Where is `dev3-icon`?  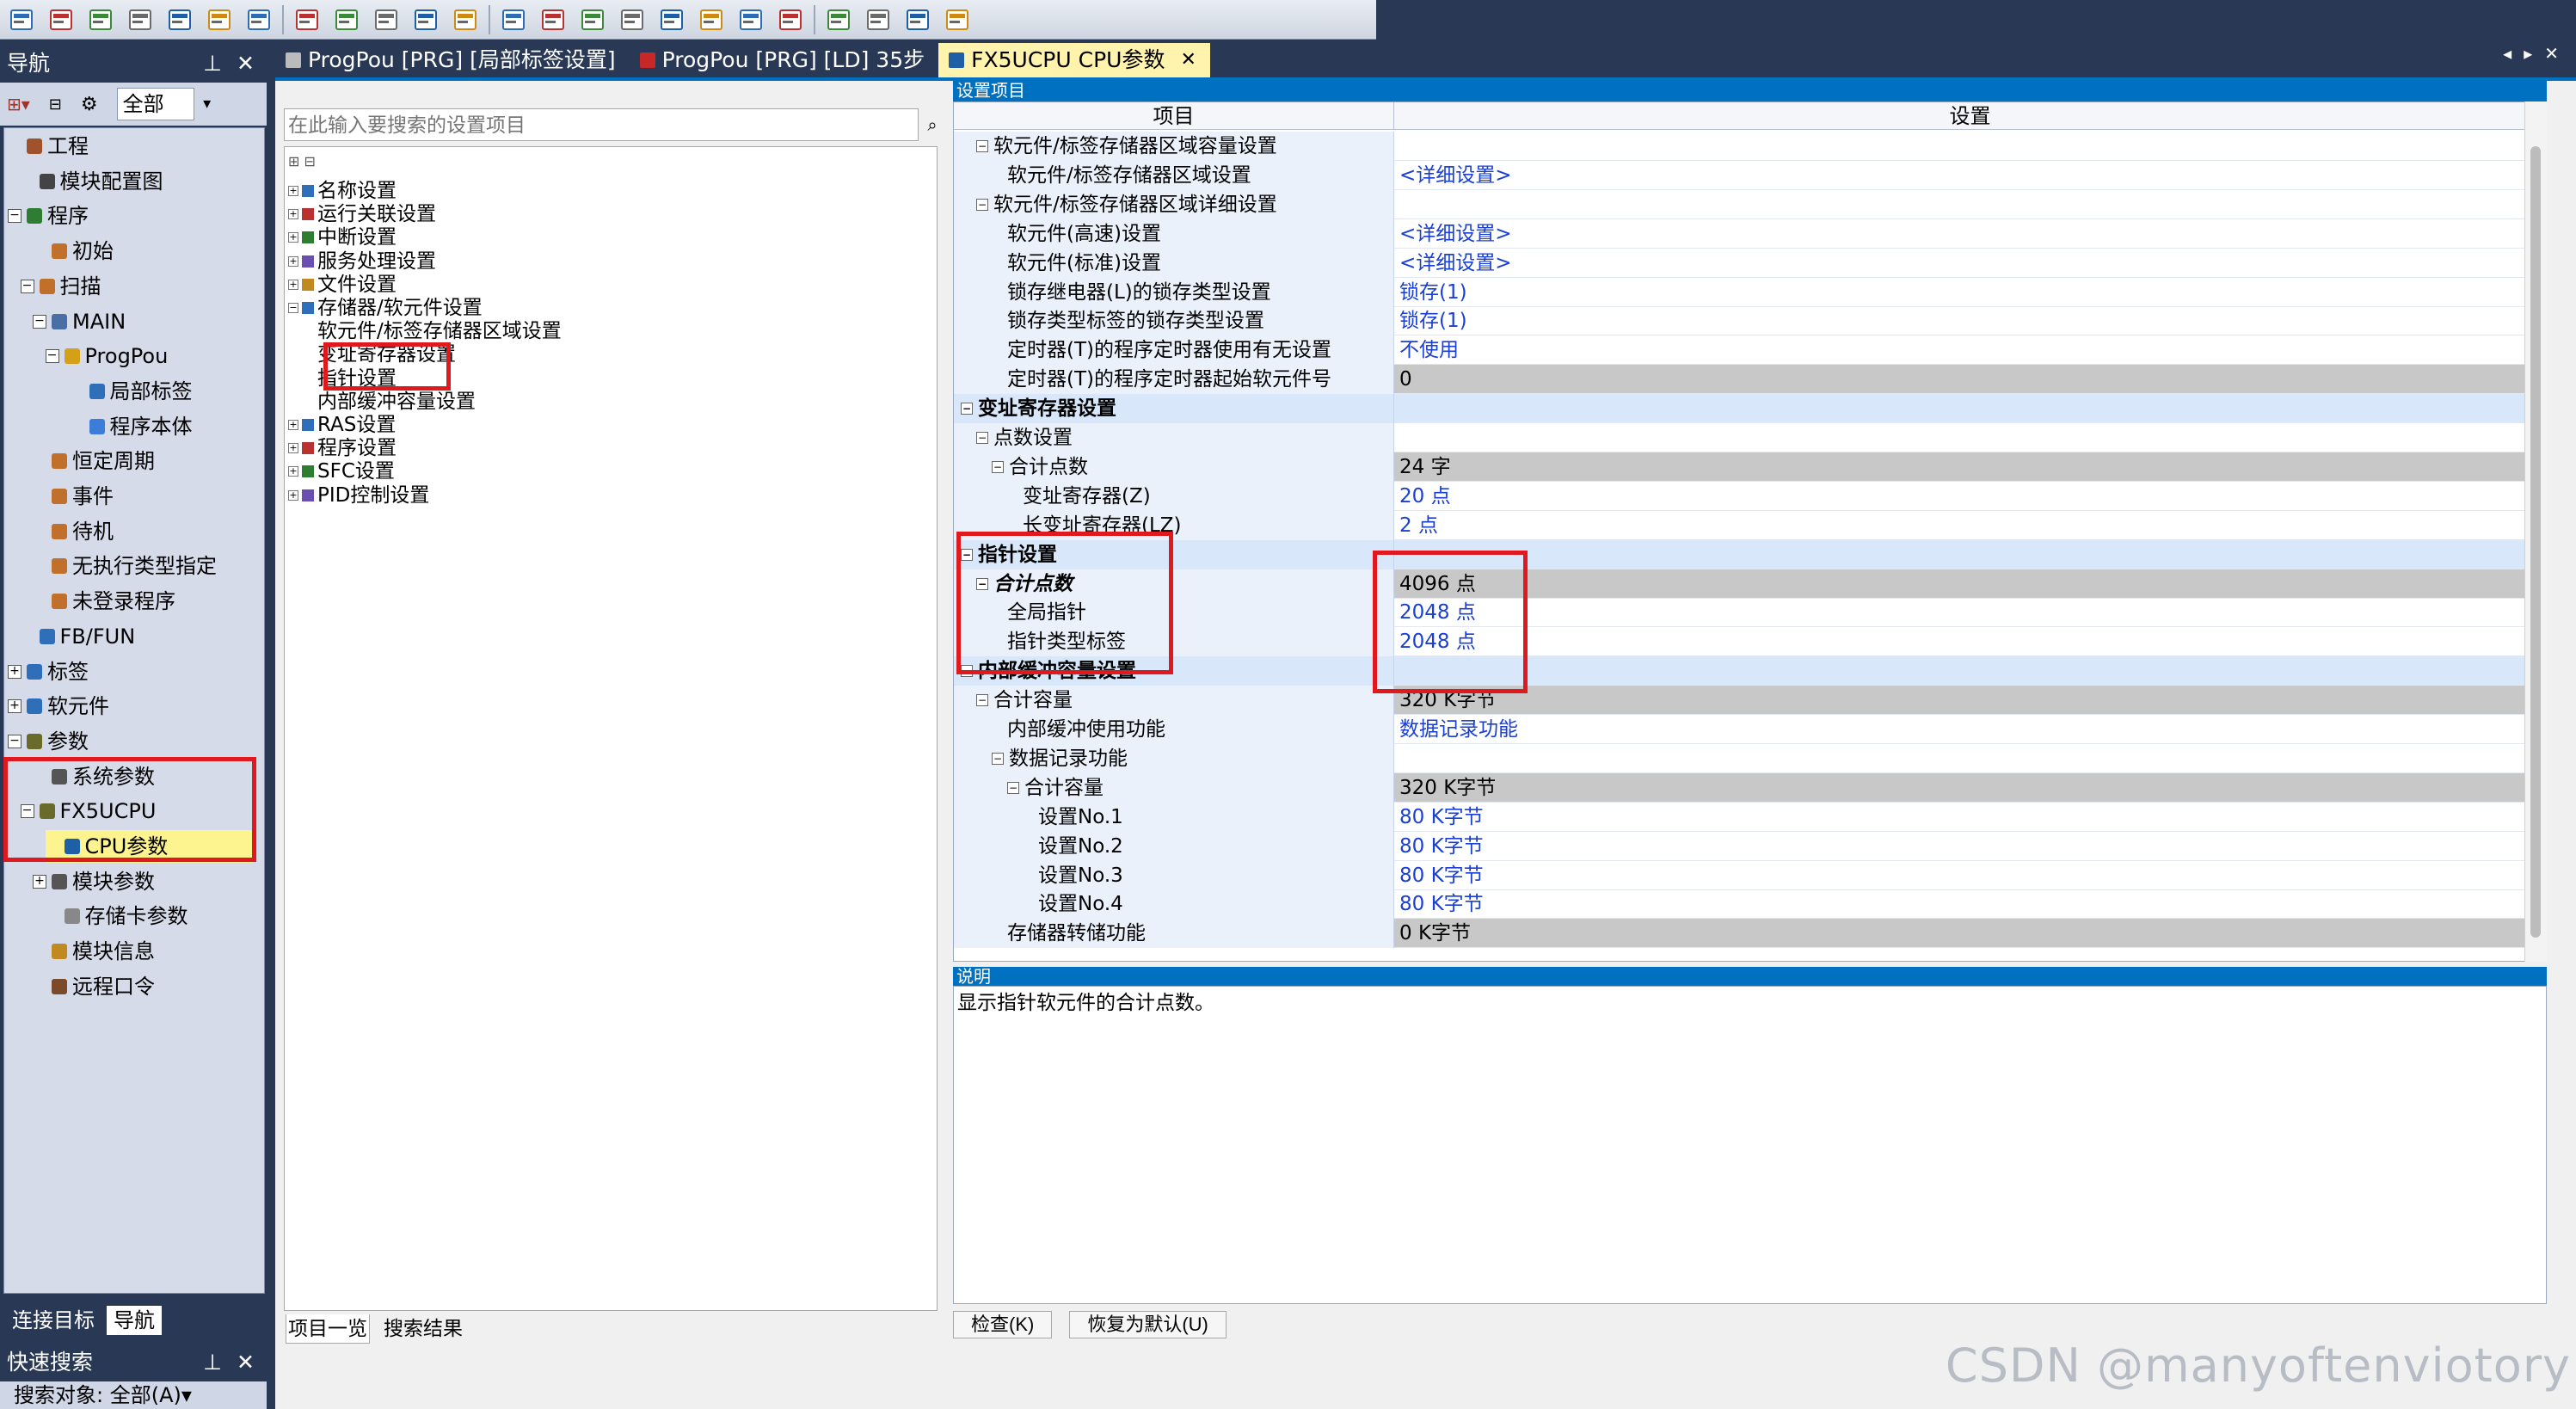
dev3-icon is located at coordinates (425, 20).